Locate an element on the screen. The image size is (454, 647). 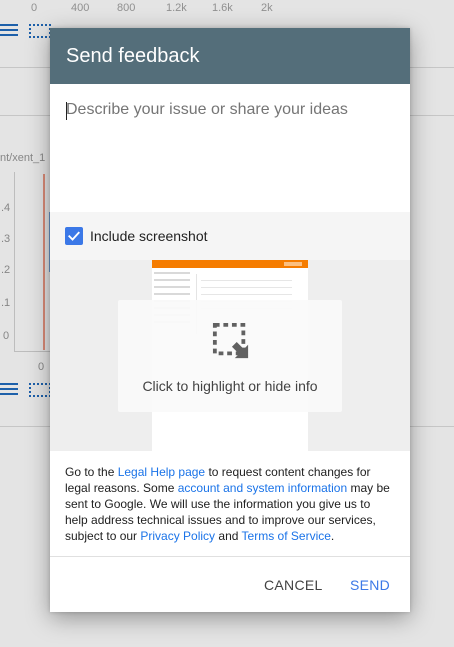
legal-text-part: Go to the is located at coordinates (91, 472).